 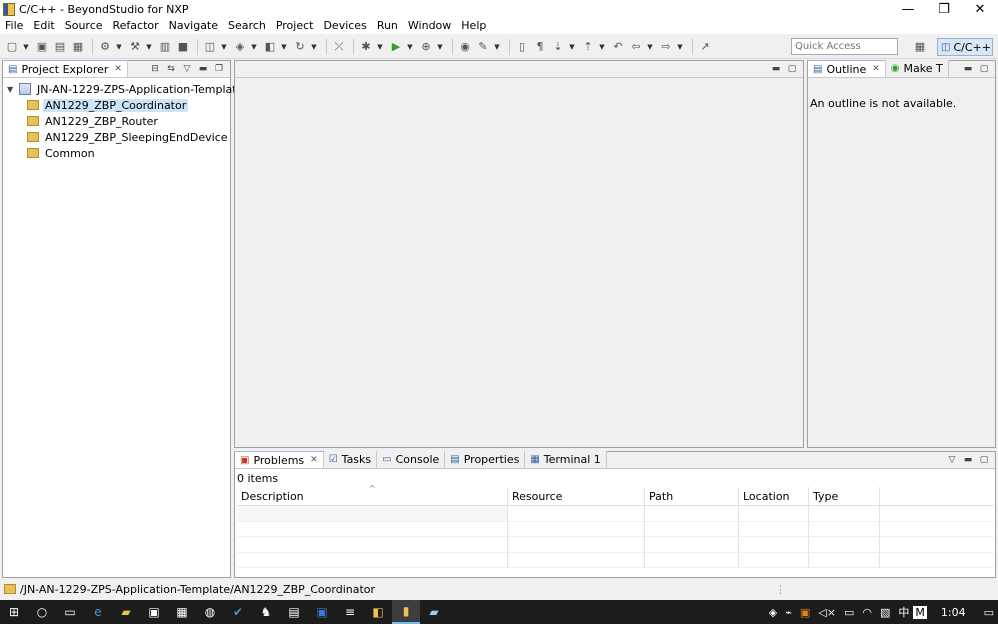 I want to click on forward-dropdown-icon: ▼, so click(x=680, y=47).